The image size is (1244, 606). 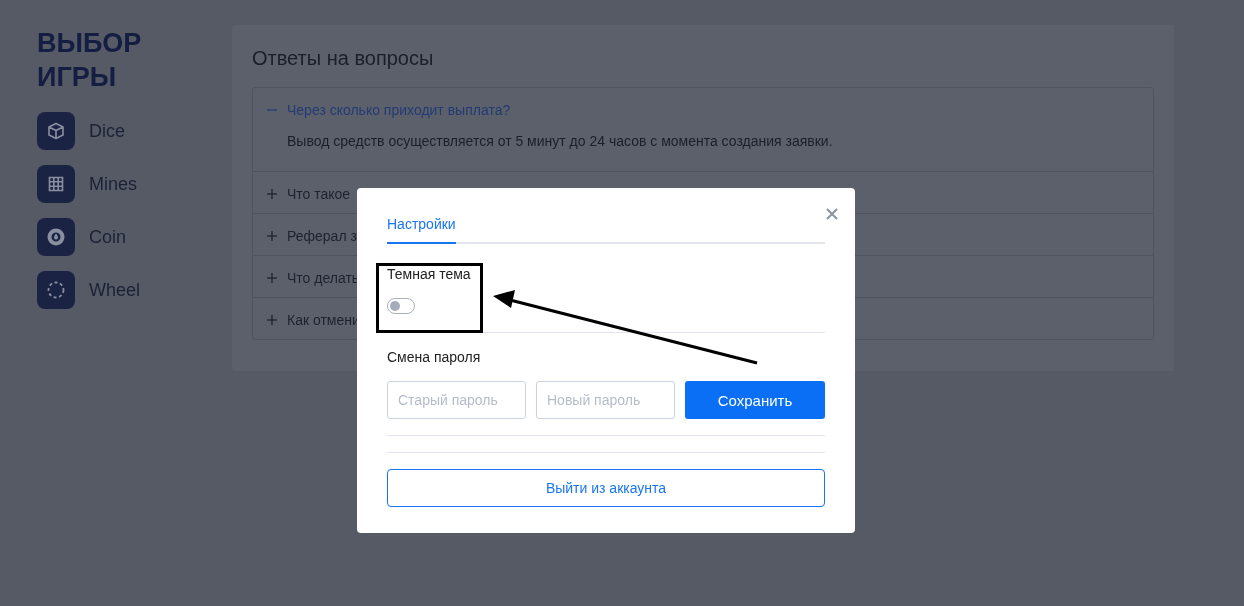 I want to click on close-icon, so click(x=832, y=214).